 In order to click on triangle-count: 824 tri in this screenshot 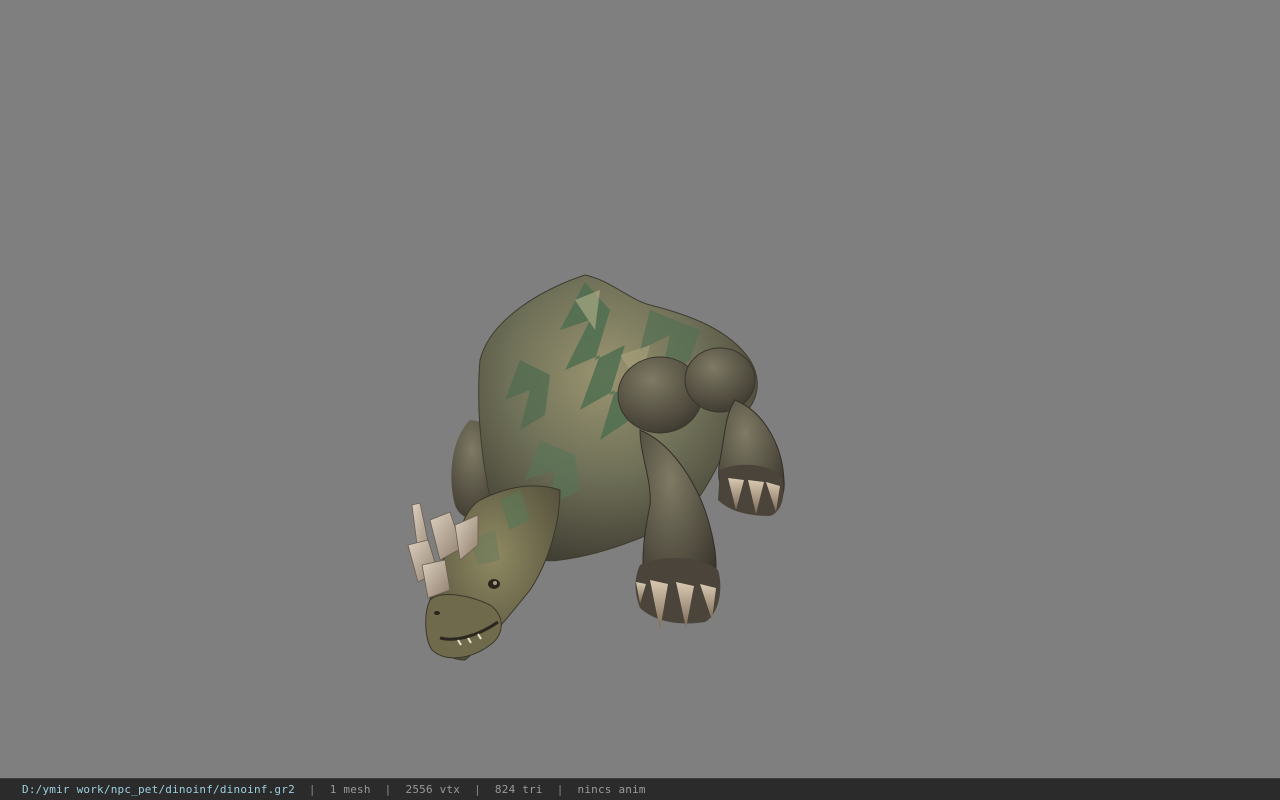, I will do `click(518, 789)`.